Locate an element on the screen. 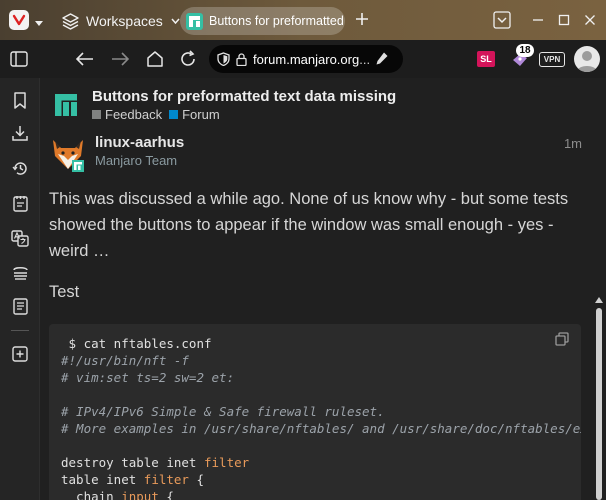 This screenshot has height=500, width=606. vpn-button: VPN is located at coordinates (552, 59).